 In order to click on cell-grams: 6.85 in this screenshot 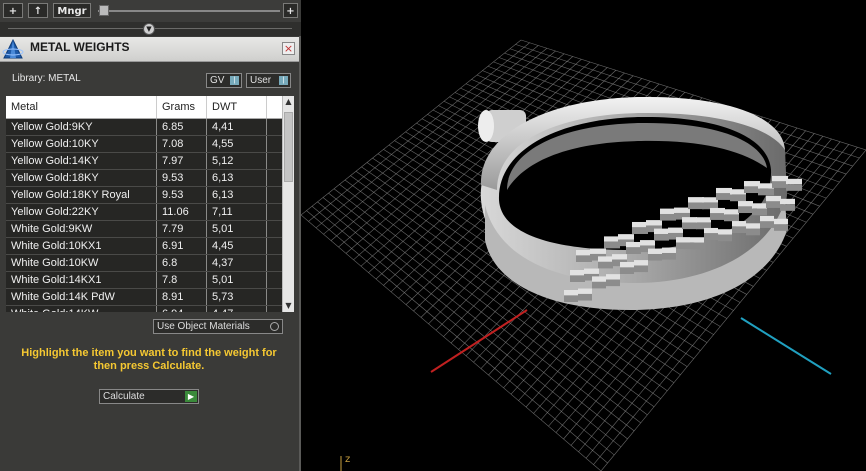, I will do `click(182, 127)`.